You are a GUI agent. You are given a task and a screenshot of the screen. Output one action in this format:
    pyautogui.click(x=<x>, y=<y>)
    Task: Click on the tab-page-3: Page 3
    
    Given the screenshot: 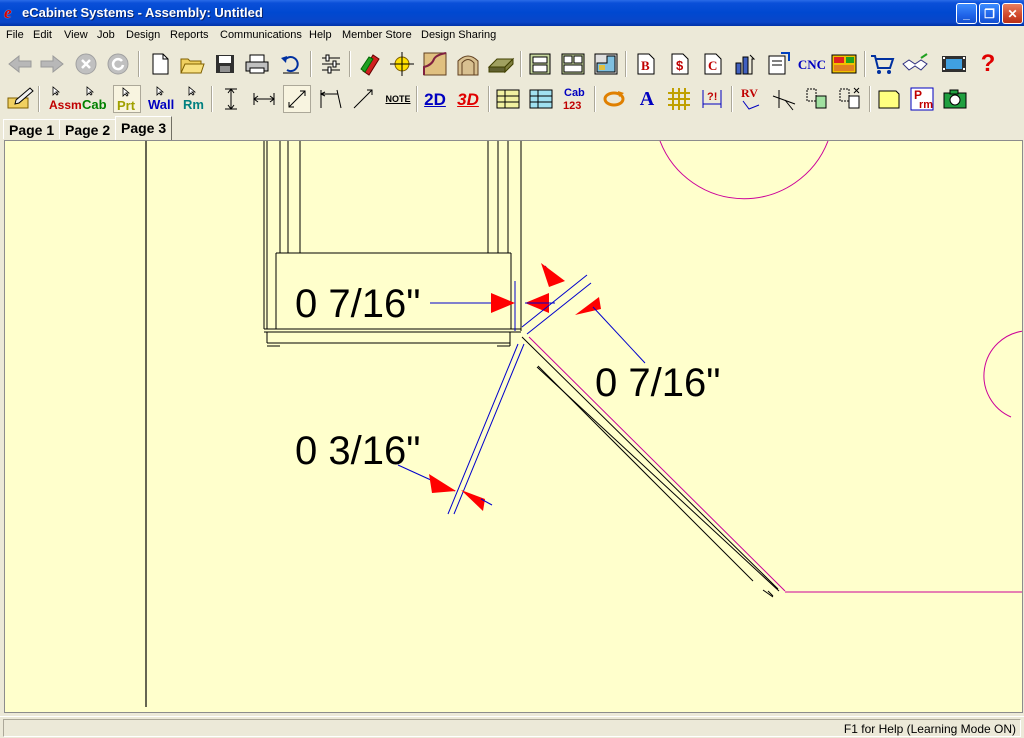 What is the action you would take?
    pyautogui.click(x=144, y=128)
    